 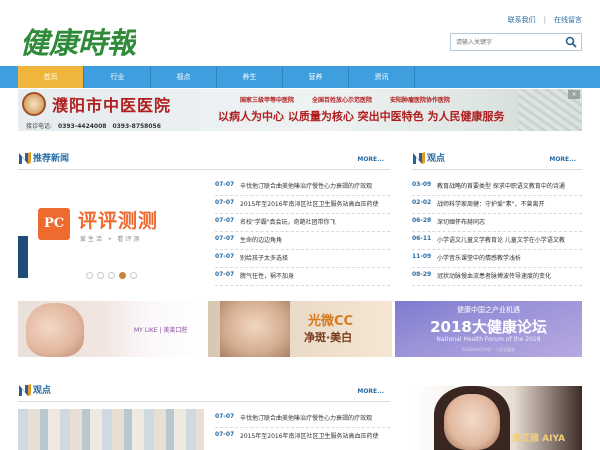 I want to click on news-date: 08-29, so click(x=422, y=274).